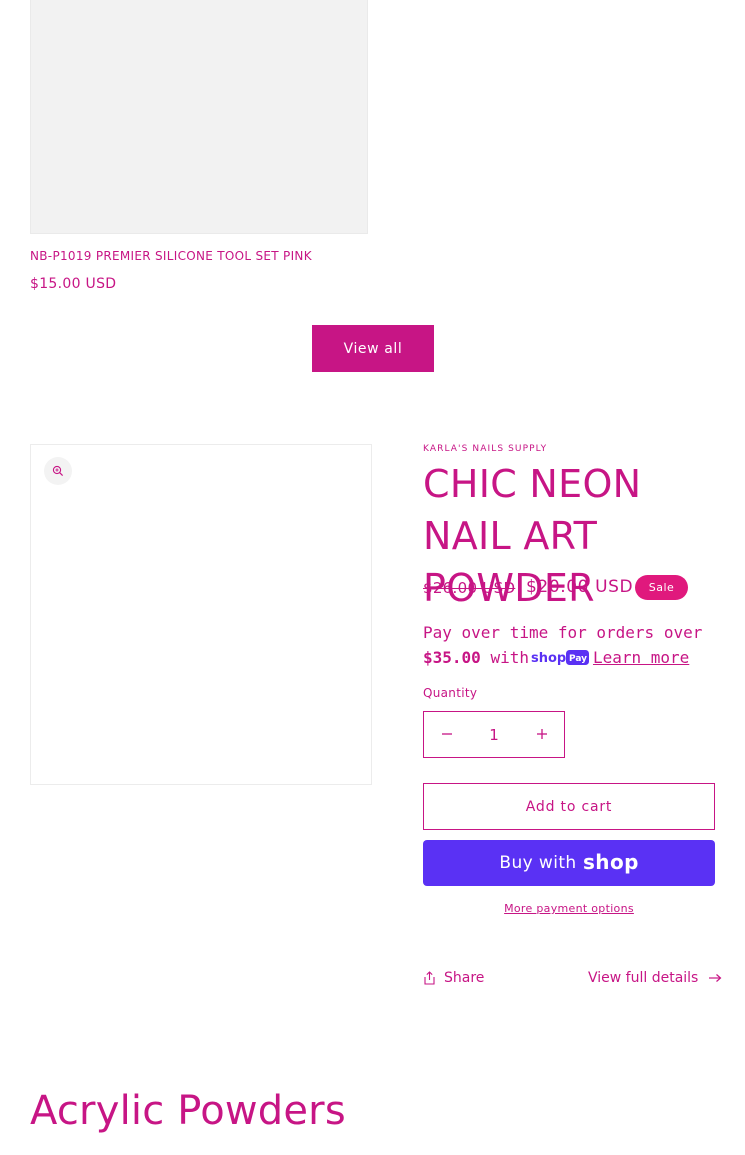  I want to click on svg-text: Pay, so click(578, 659).